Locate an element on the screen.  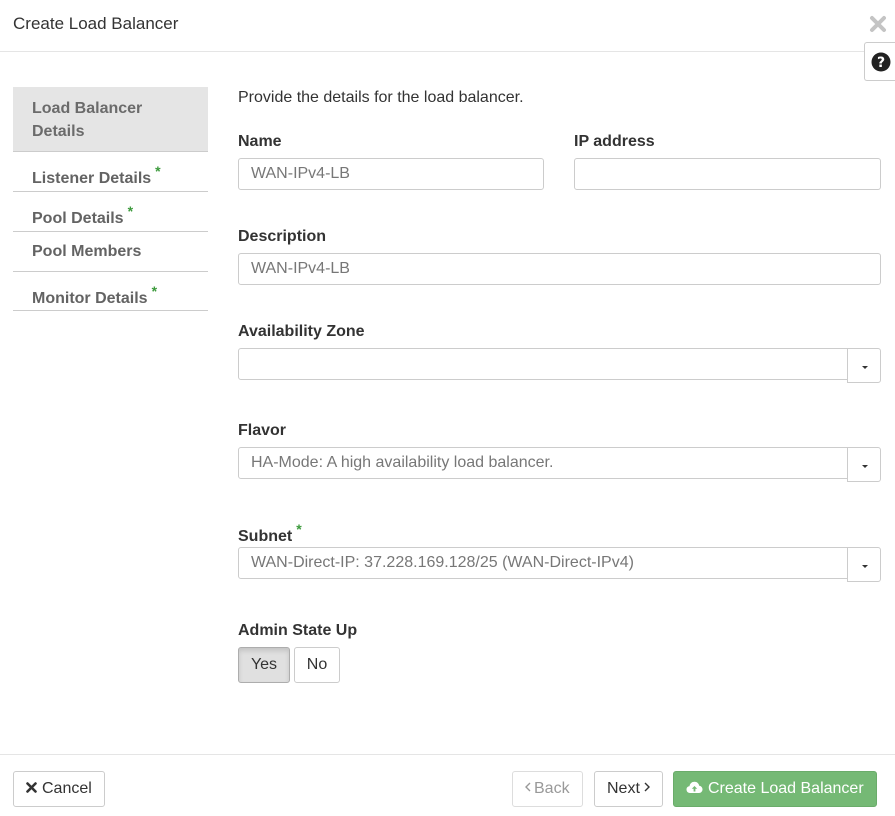
nav-item-load-balancer-details: Load Balancer Details is located at coordinates (110, 119).